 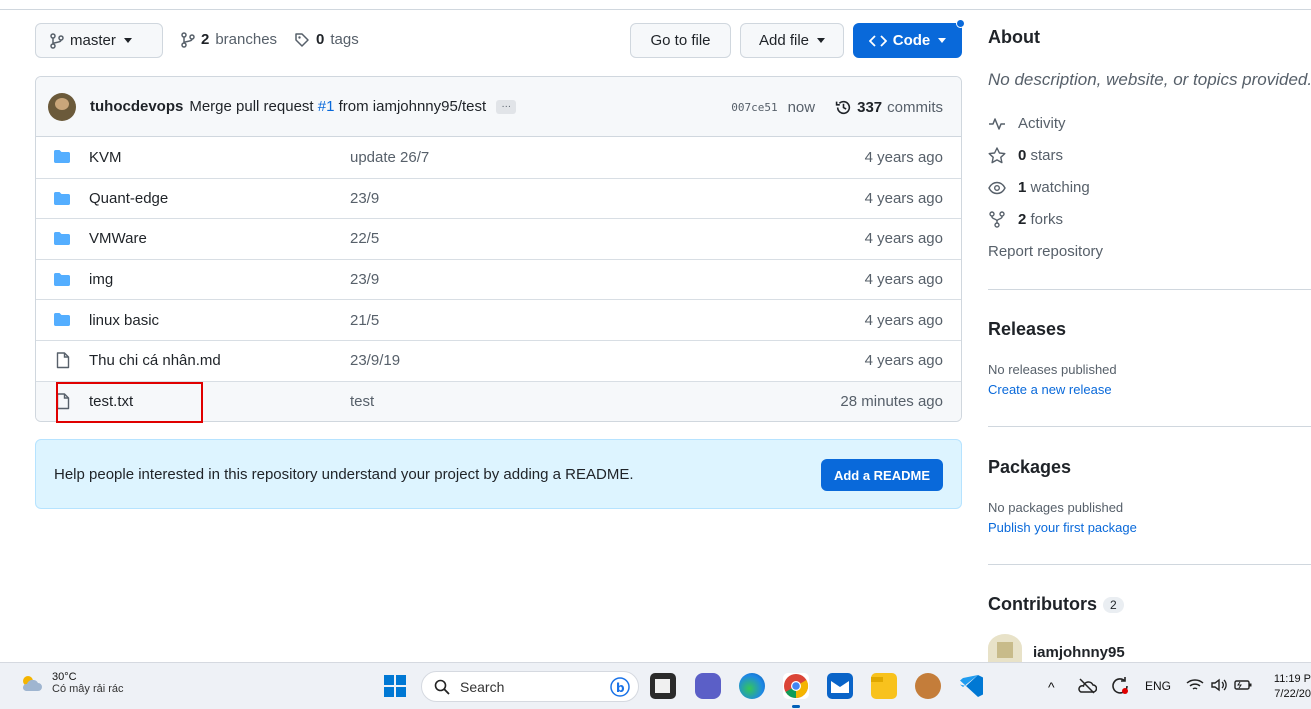 What do you see at coordinates (155, 360) in the screenshot?
I see `file-name: Thu chi cá nhân.md` at bounding box center [155, 360].